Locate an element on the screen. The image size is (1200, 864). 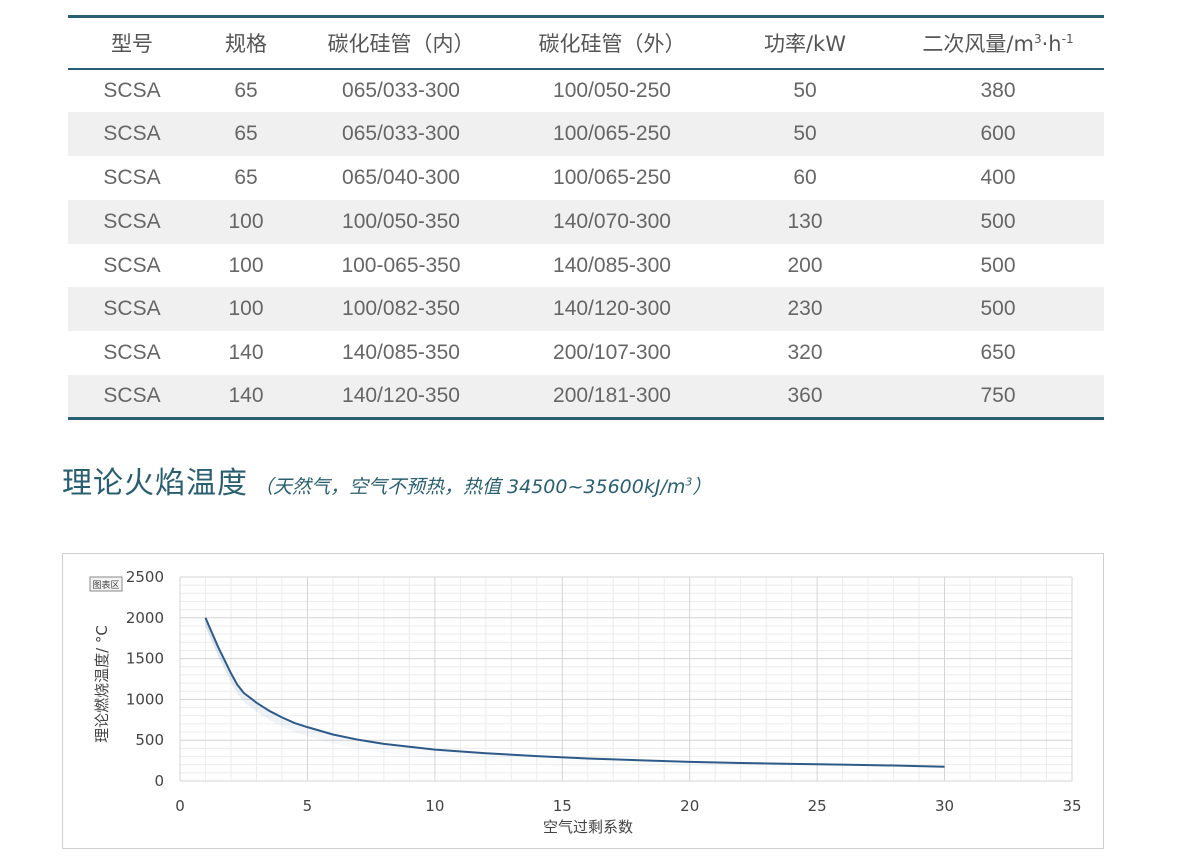
cell-inner-tube: 100/082-350 is located at coordinates (401, 309).